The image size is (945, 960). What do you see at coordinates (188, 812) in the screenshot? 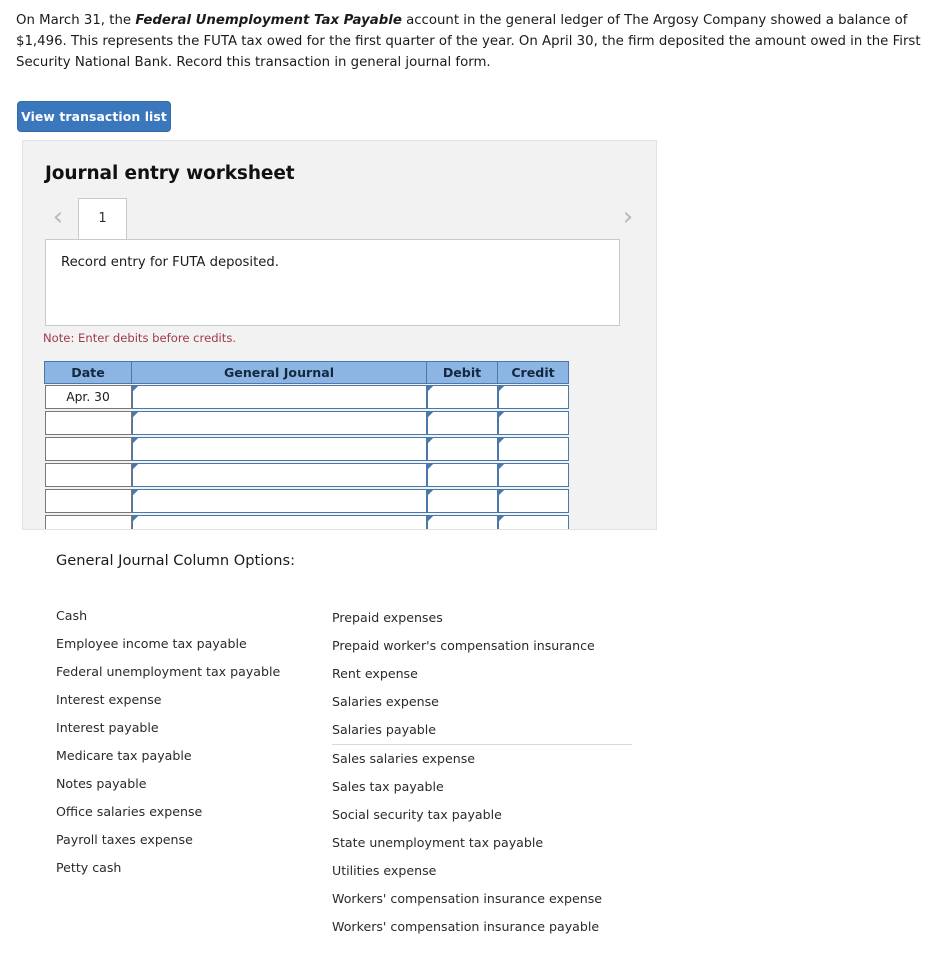
I see `list-item: Office salaries expense` at bounding box center [188, 812].